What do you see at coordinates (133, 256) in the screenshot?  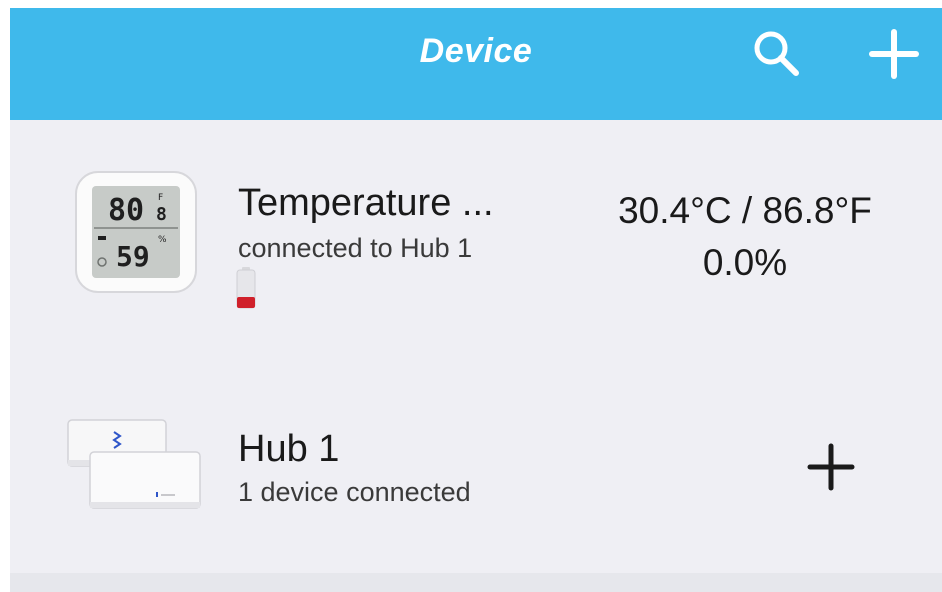 I see `display-bottom-digits: 59` at bounding box center [133, 256].